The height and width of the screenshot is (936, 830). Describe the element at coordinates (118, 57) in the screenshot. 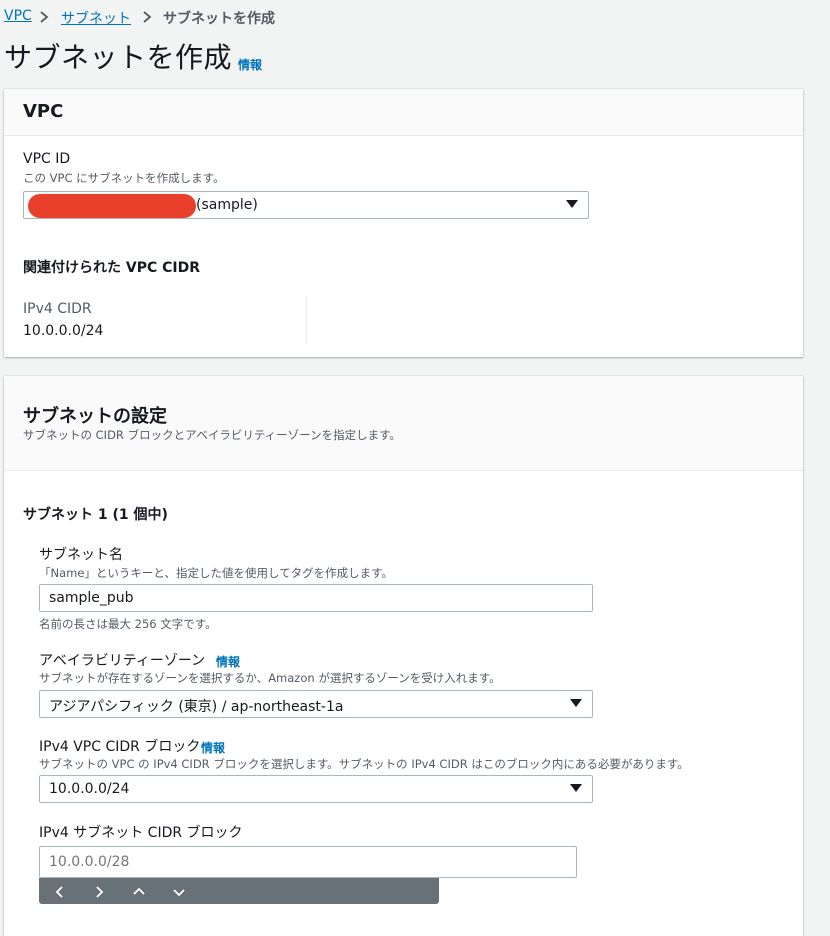

I see `page-title: サブネットを作成` at that location.